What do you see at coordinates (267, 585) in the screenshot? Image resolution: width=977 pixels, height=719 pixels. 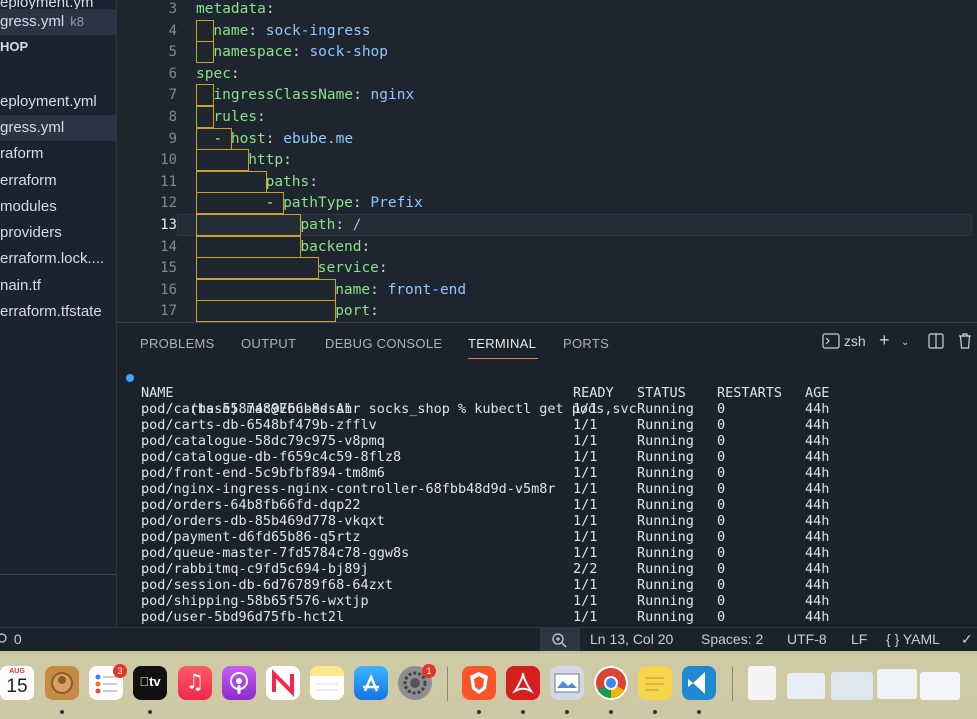 I see `cell-name: pod/session-db-6d76789f68-64zxt` at bounding box center [267, 585].